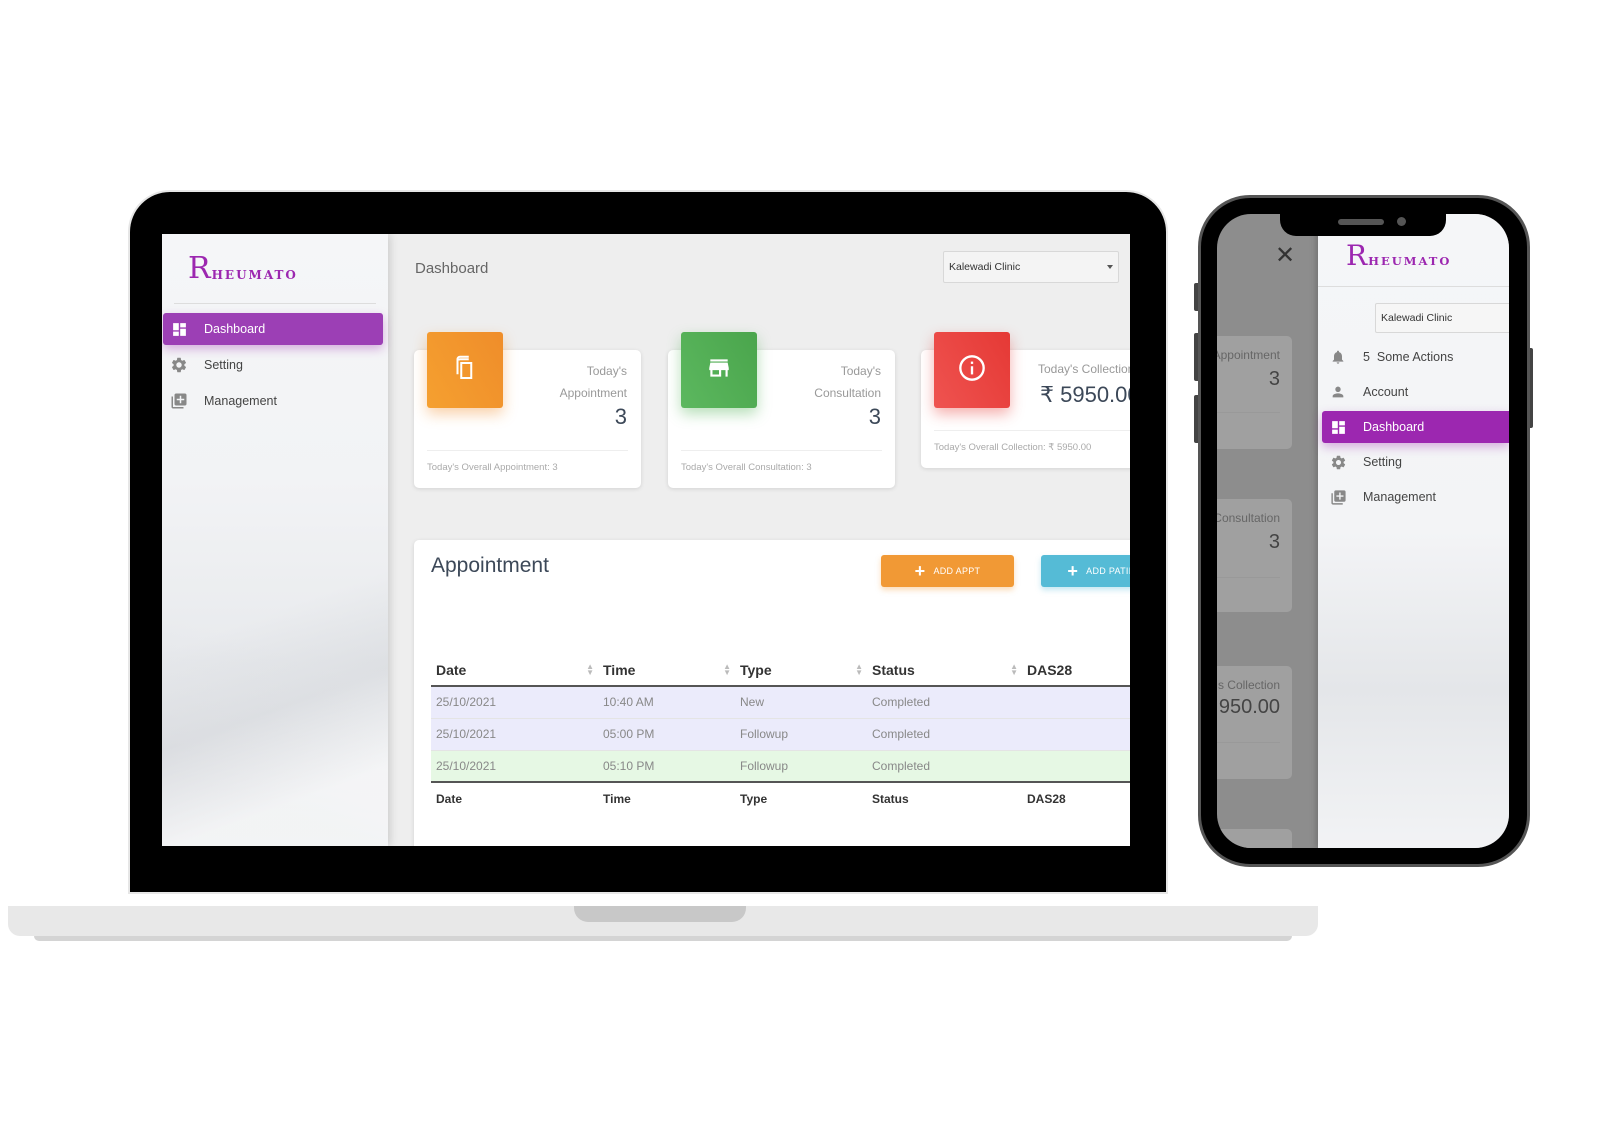 The image size is (1600, 1135). Describe the element at coordinates (663, 938) in the screenshot. I see `laptop-base-shadow` at that location.